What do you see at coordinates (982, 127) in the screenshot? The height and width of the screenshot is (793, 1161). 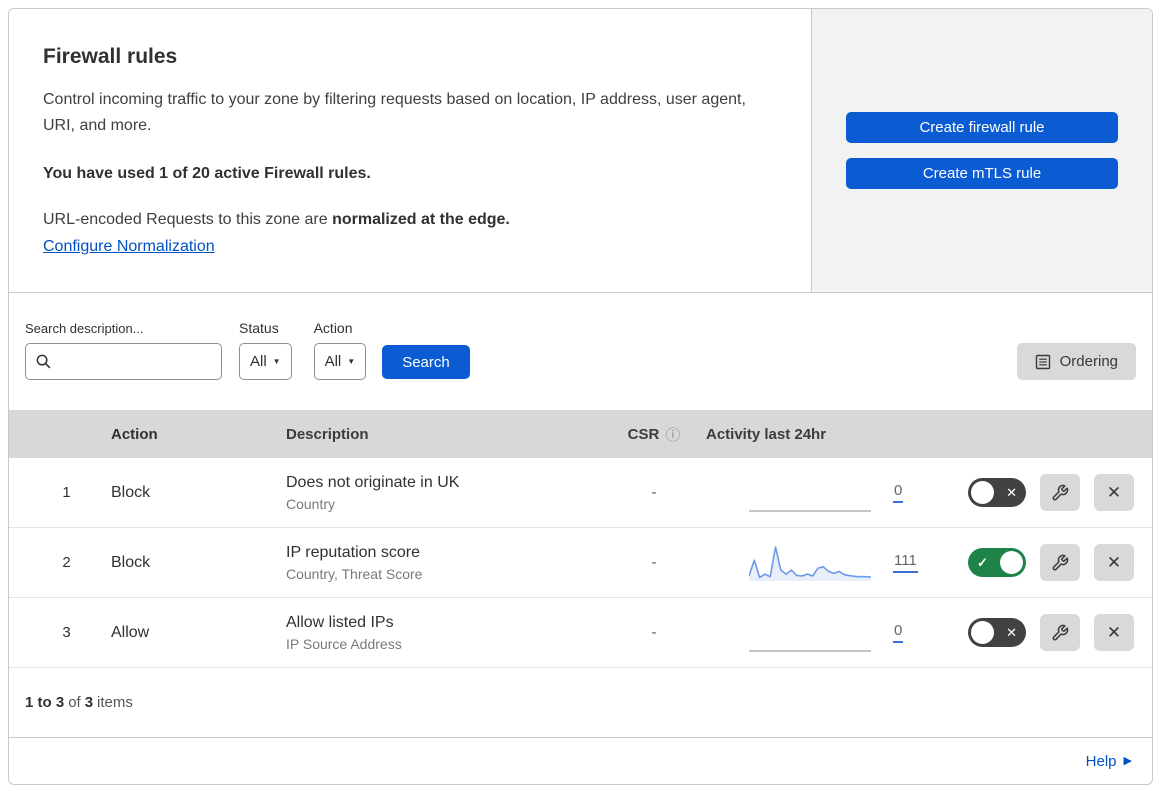 I see `create-firewall-rule-button: Create firewall rule` at bounding box center [982, 127].